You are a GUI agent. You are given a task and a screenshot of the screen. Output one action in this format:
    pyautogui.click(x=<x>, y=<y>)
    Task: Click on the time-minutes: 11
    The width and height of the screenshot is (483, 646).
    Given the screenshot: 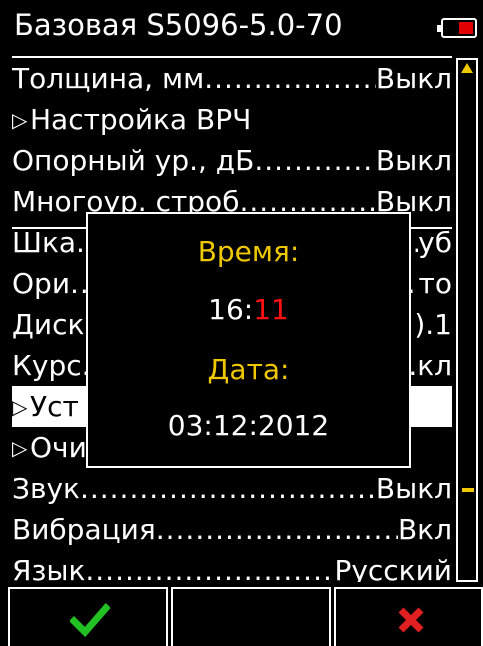 What is the action you would take?
    pyautogui.click(x=271, y=309)
    